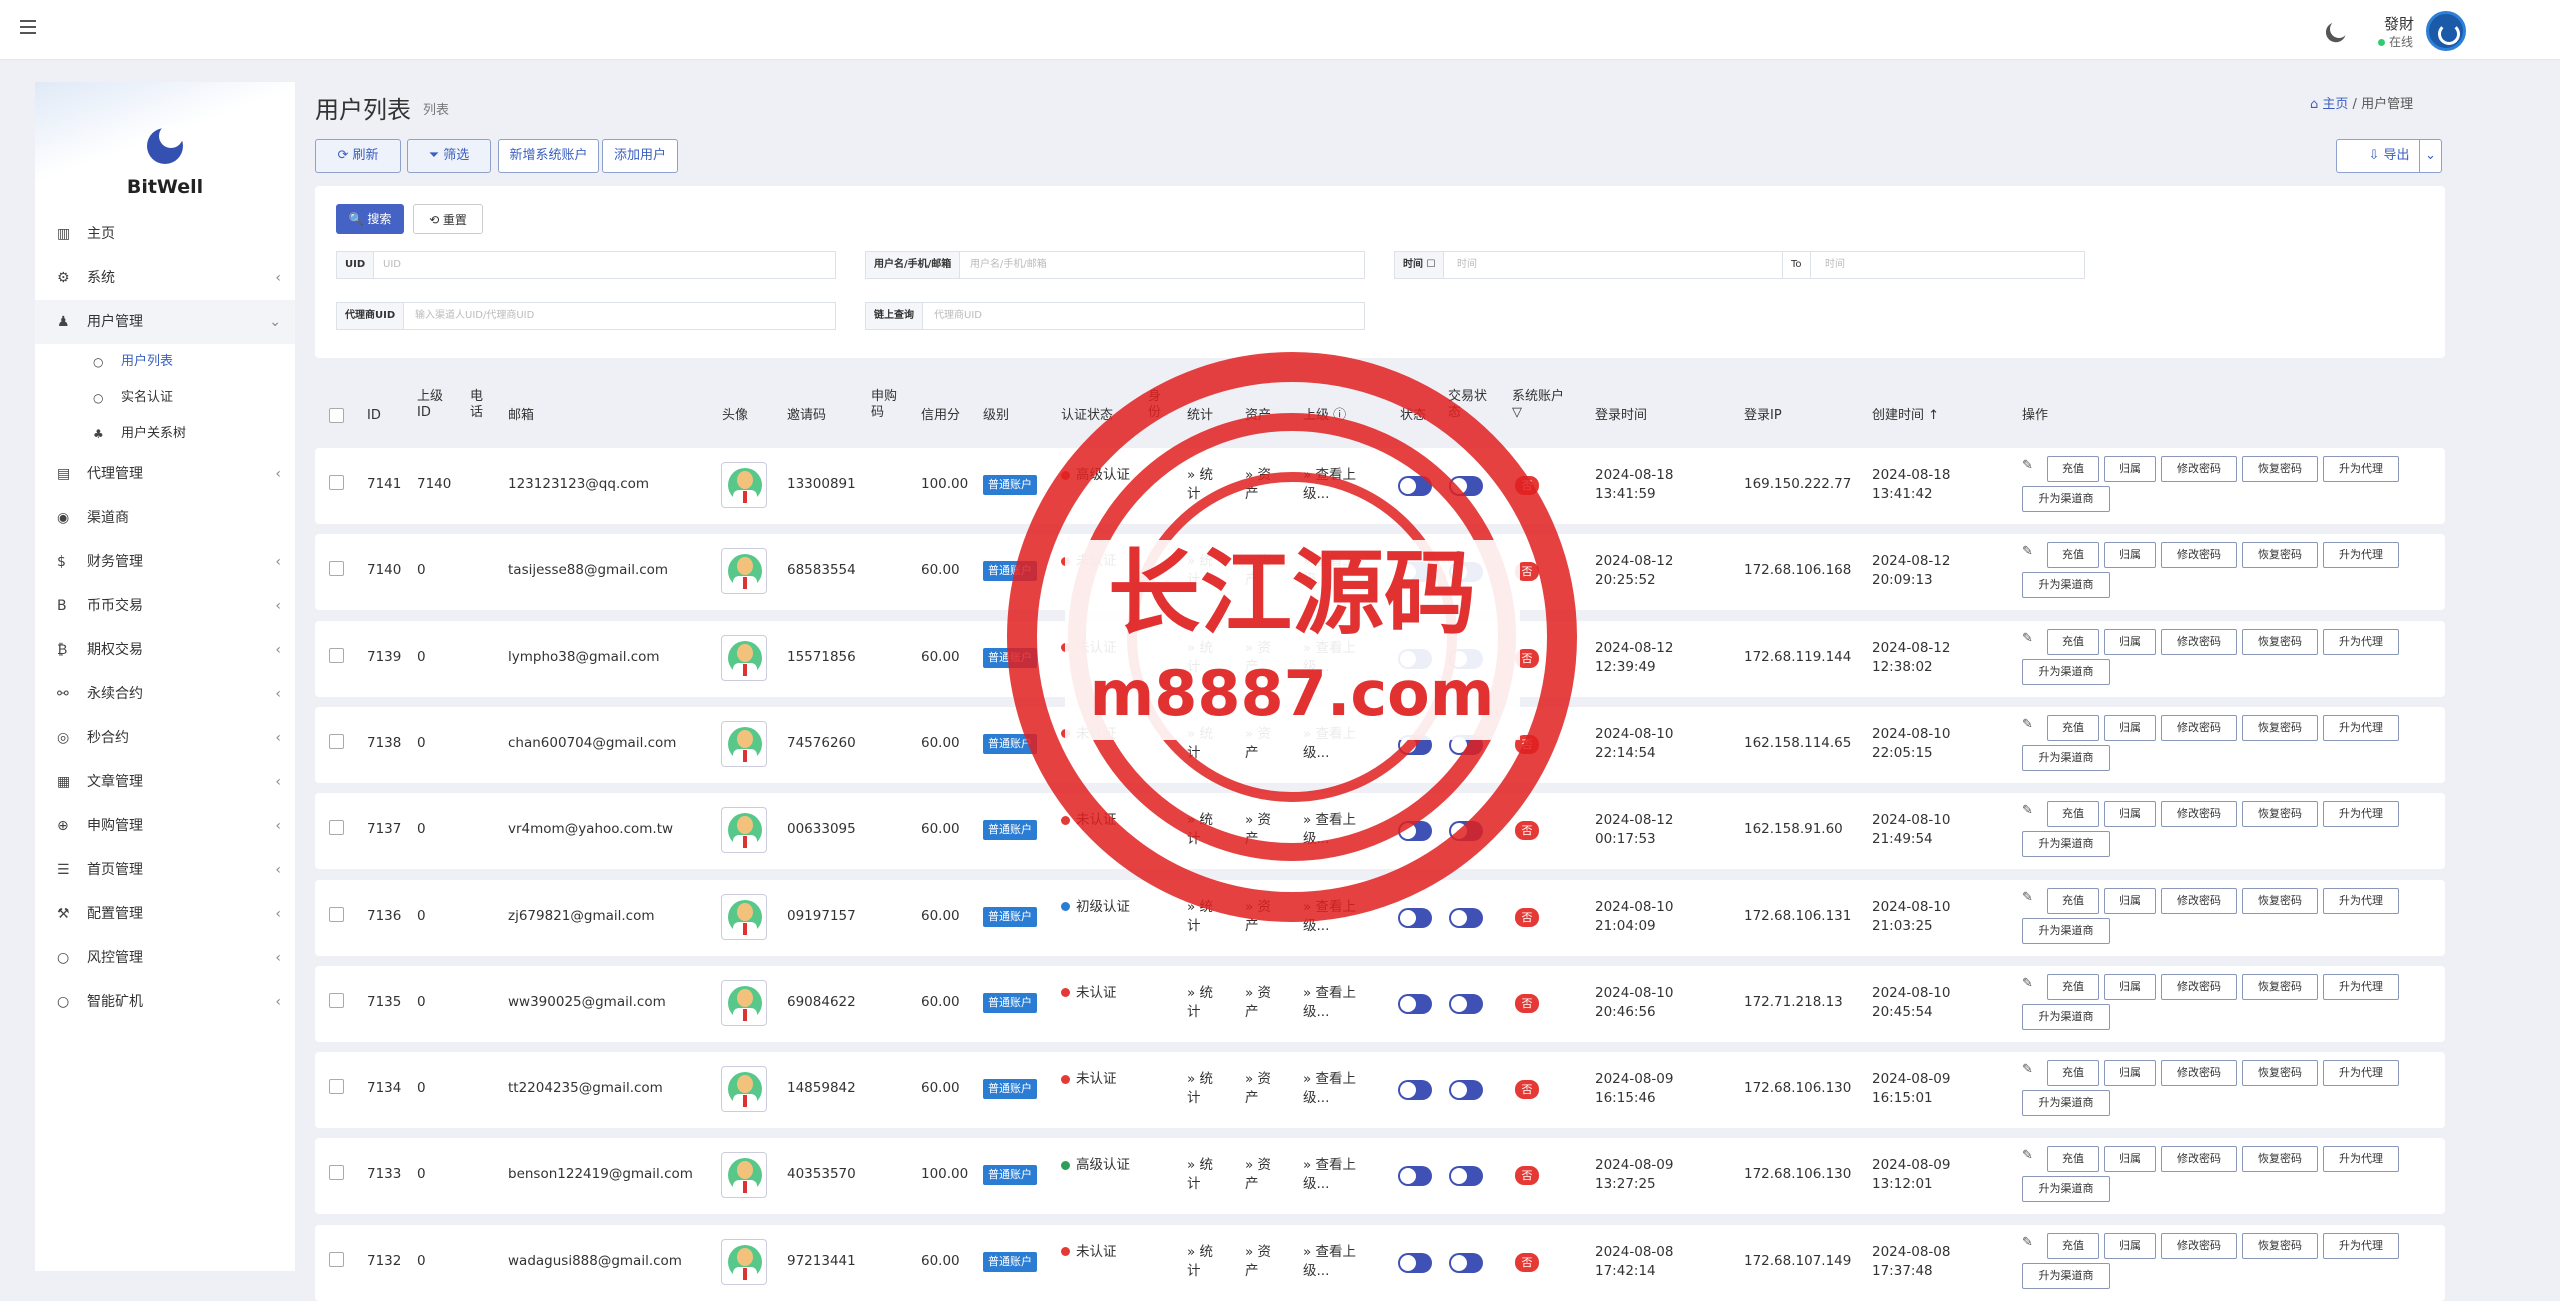  I want to click on sidebar-item-8: ⚯ 永续合约 ‹, so click(165, 694).